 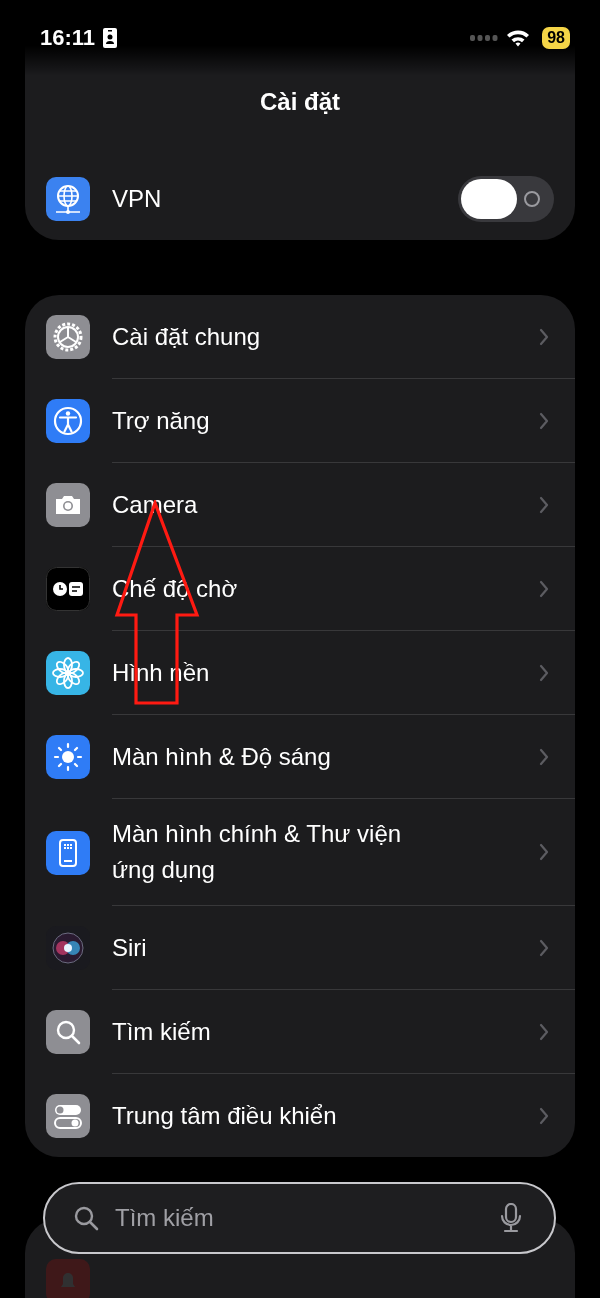 What do you see at coordinates (299, 1218) in the screenshot?
I see `search-field: Tìm kiếm` at bounding box center [299, 1218].